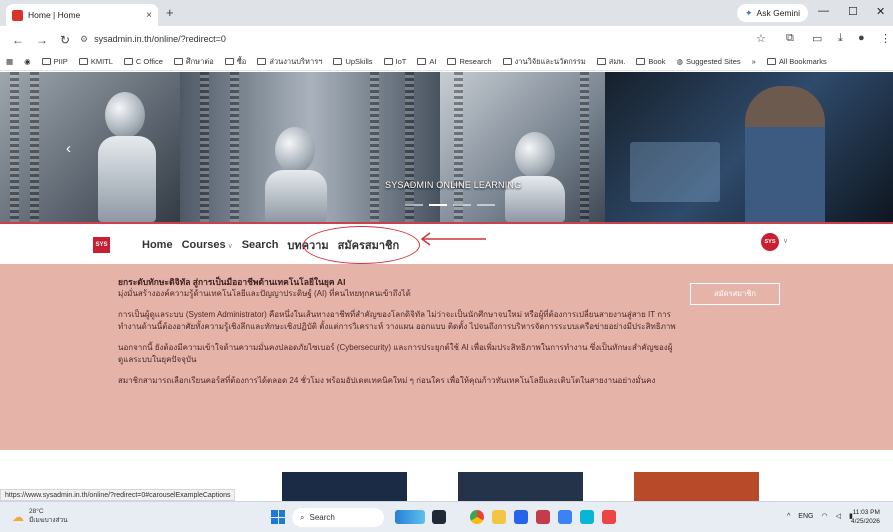  I want to click on nav-search: Search, so click(260, 245).